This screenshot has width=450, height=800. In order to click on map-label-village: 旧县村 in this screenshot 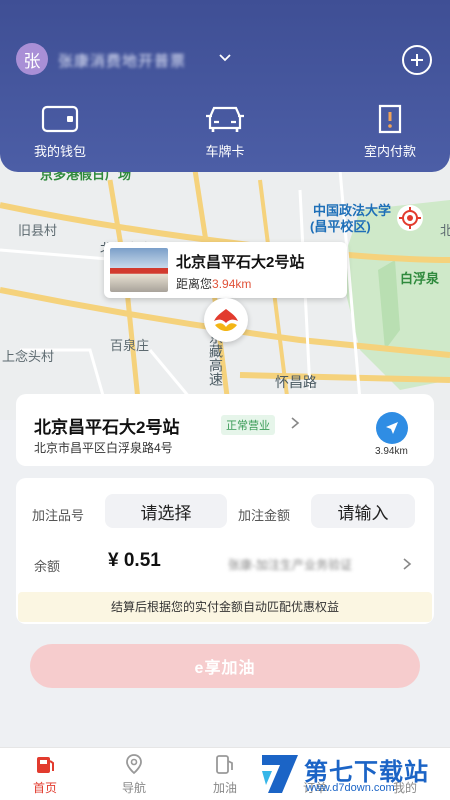, I will do `click(38, 230)`.